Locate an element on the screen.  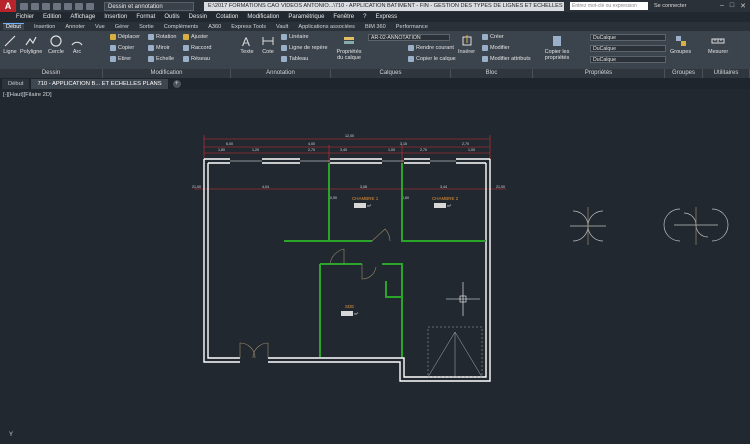
panel-annotation: Annotation is located at coordinates (281, 73).